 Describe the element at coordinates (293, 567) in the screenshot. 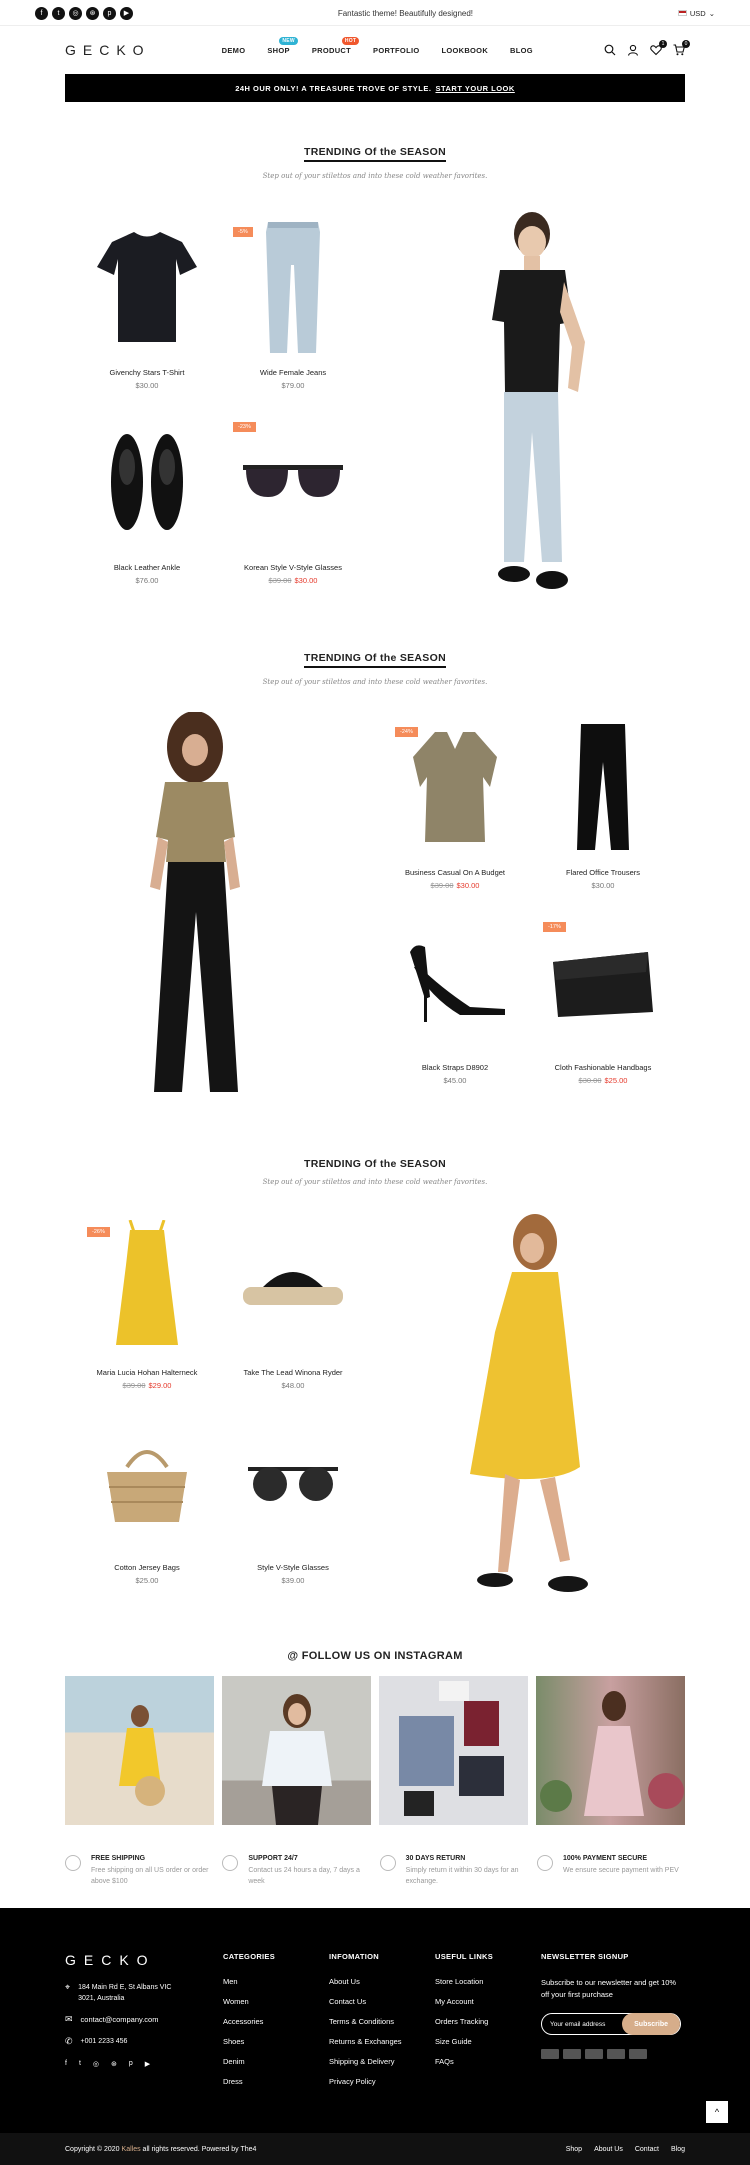

I see `product-name: Korean Style V-Style Glasses` at that location.